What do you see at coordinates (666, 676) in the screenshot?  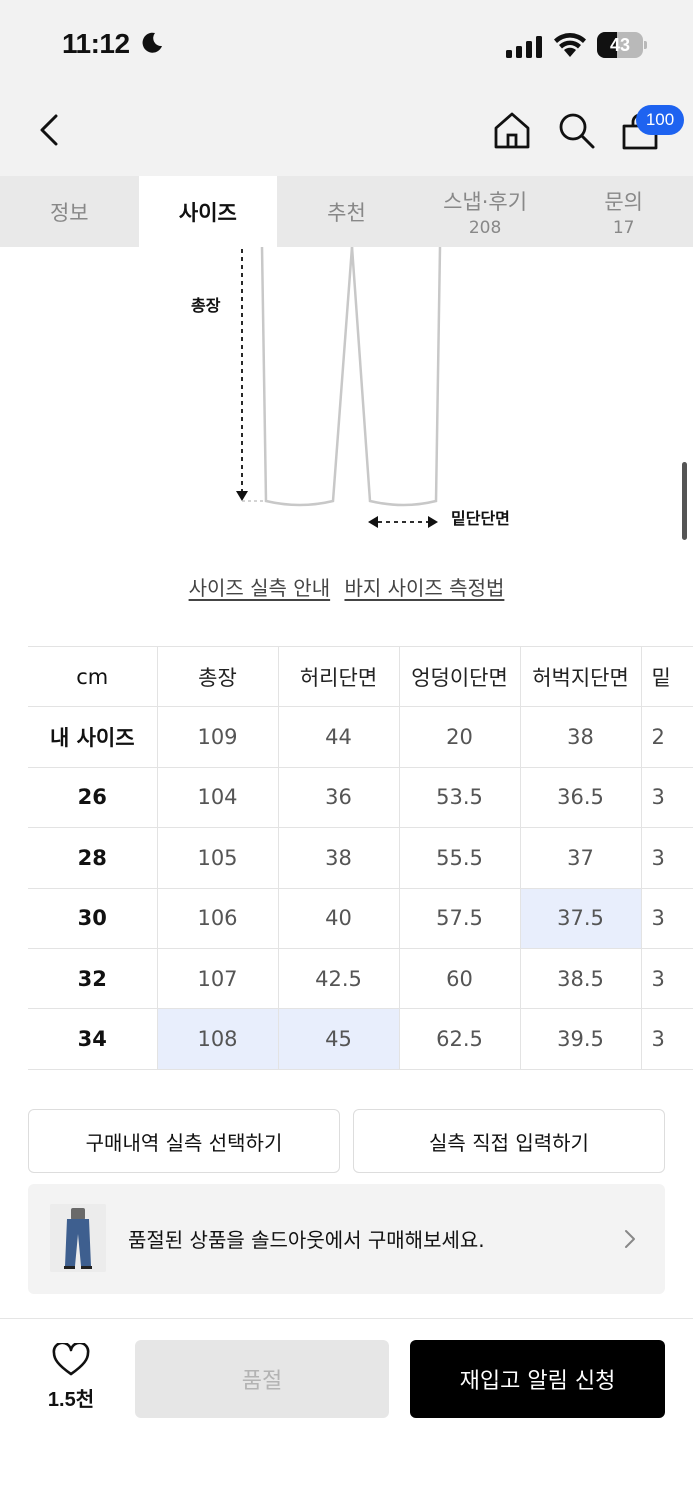 I see `table-header: 밑` at bounding box center [666, 676].